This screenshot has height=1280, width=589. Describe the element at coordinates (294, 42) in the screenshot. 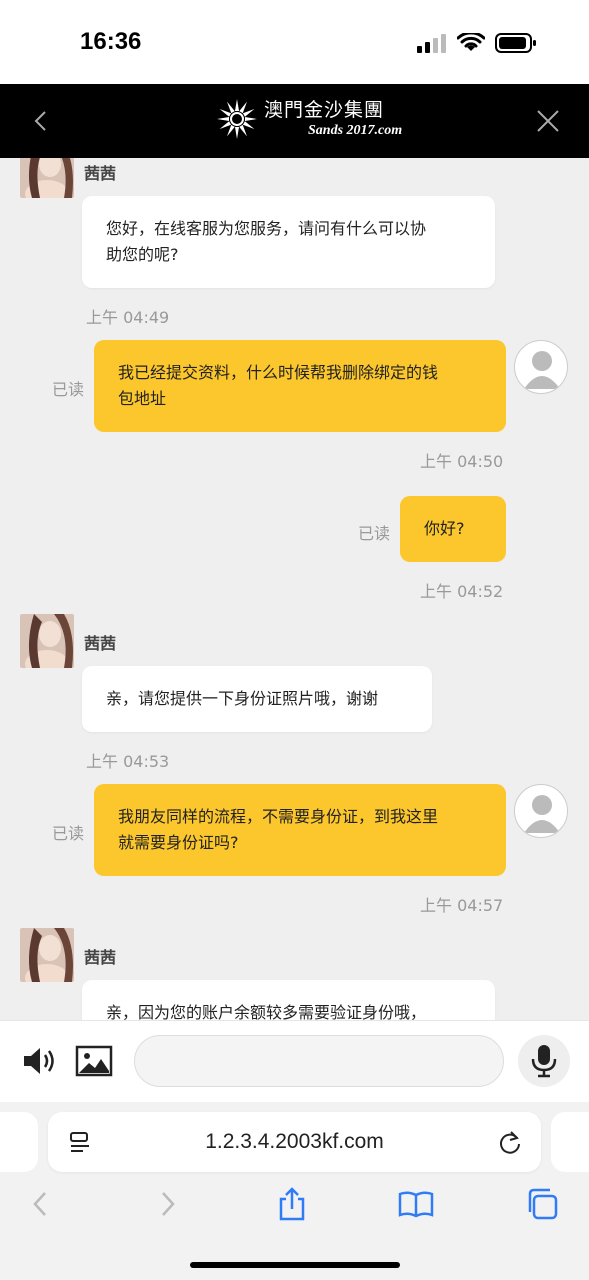

I see `status-bar: 16:36` at that location.